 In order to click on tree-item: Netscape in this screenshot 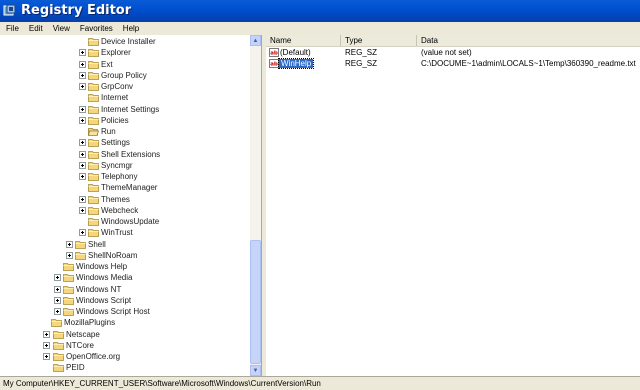, I will do `click(125, 334)`.